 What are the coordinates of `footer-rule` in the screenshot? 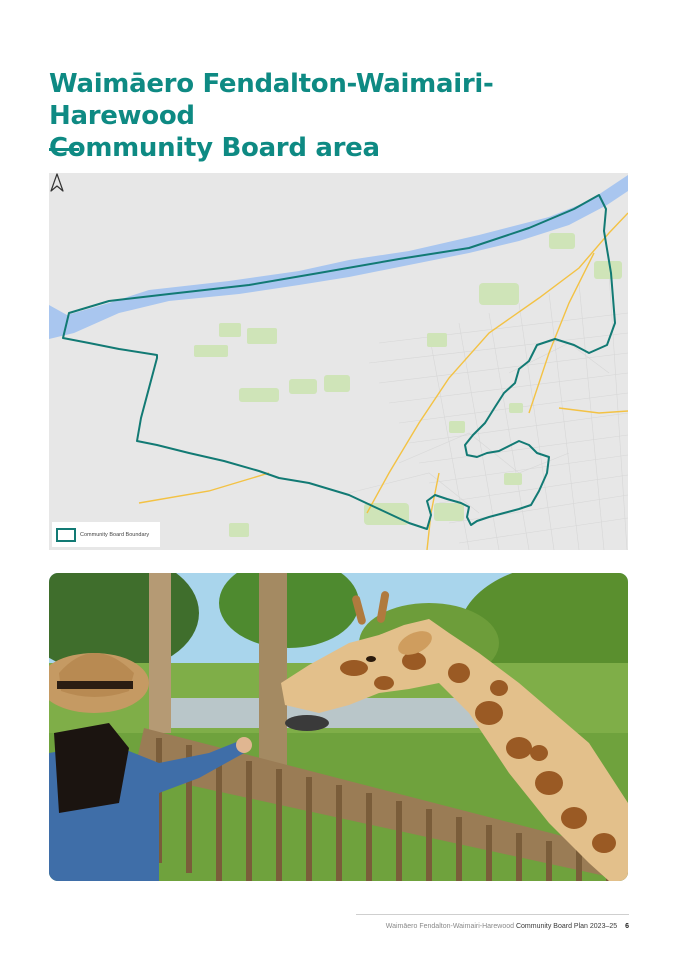 It's located at (492, 914).